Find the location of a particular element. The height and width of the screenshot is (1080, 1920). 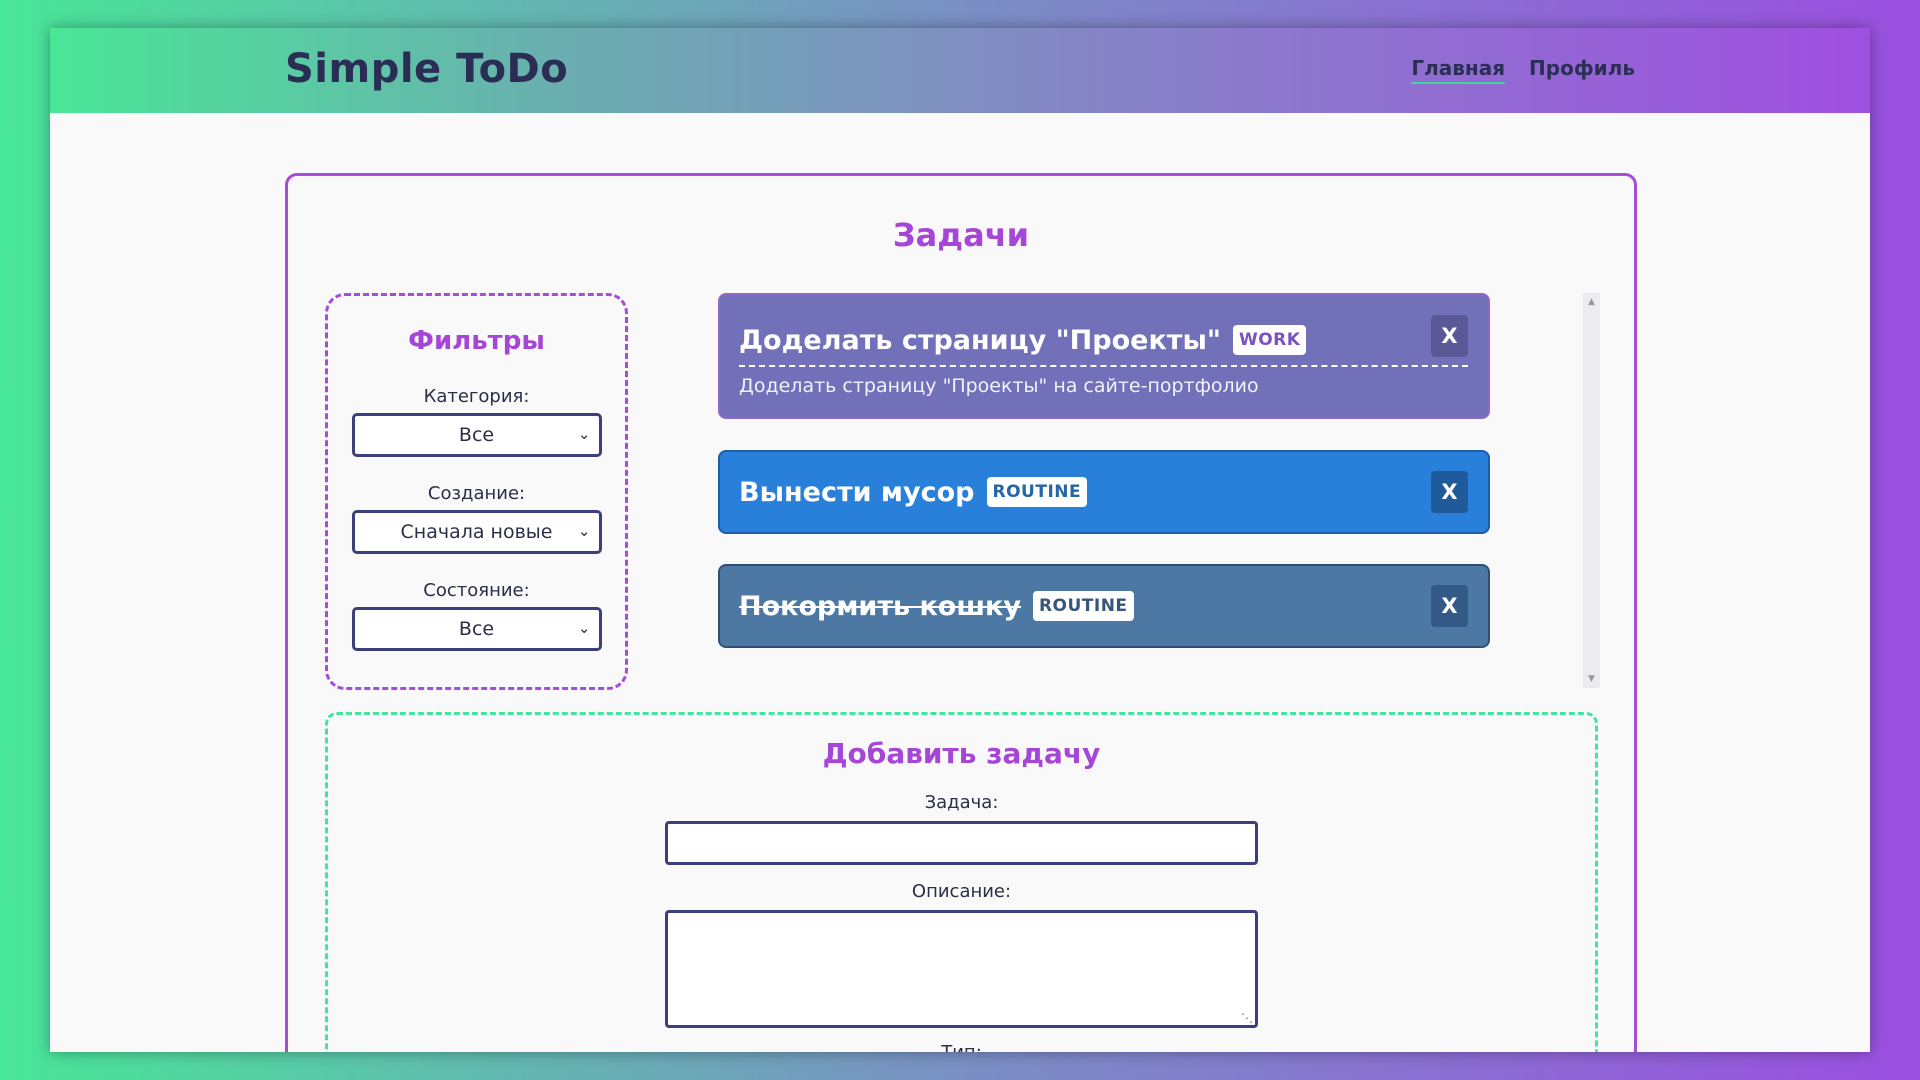

description-label: Описание: is located at coordinates (961, 891).